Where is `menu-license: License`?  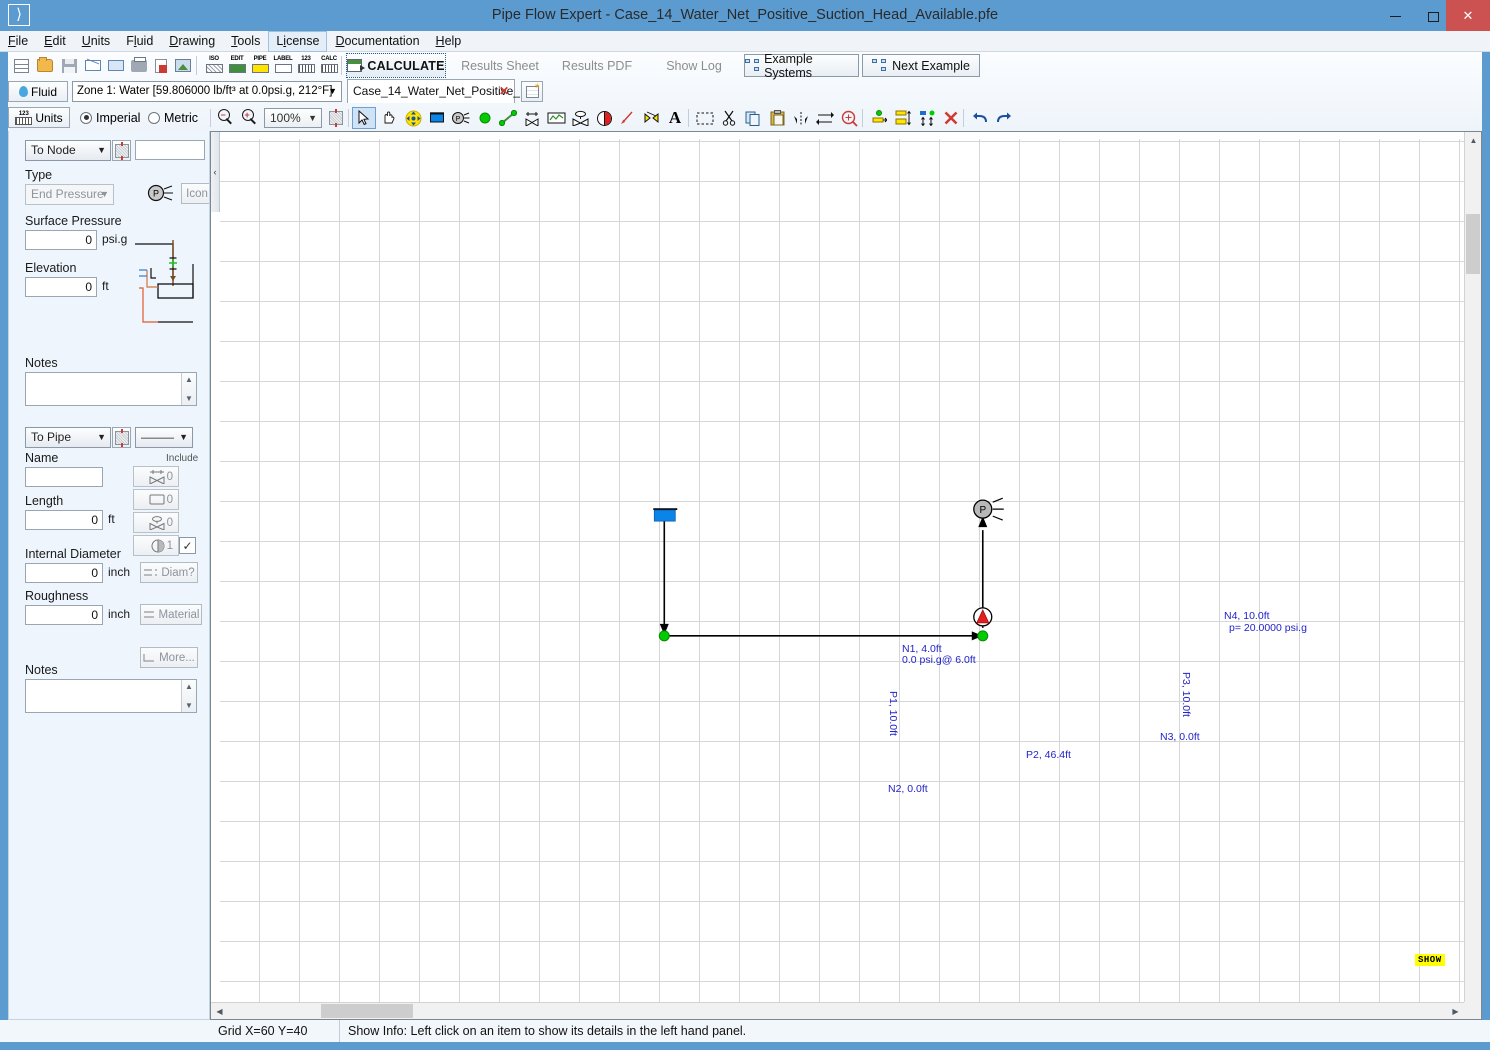
menu-license: License is located at coordinates (298, 41).